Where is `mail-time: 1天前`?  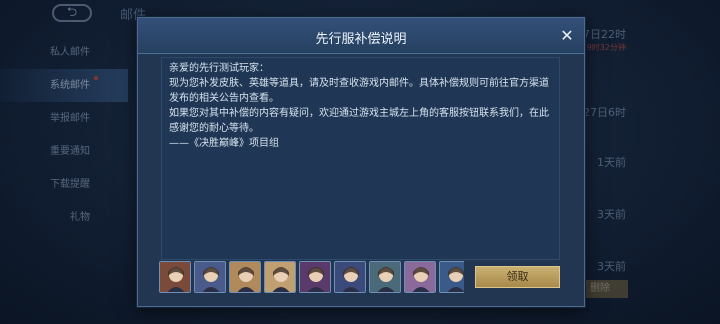
mail-time: 1天前 is located at coordinates (611, 162).